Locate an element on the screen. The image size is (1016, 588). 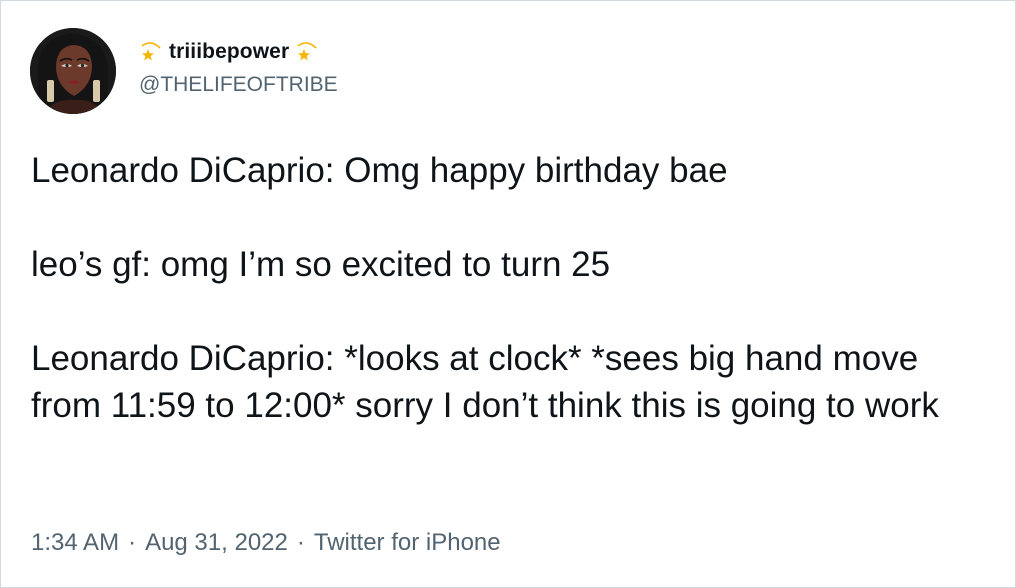
avatar is located at coordinates (73, 71).